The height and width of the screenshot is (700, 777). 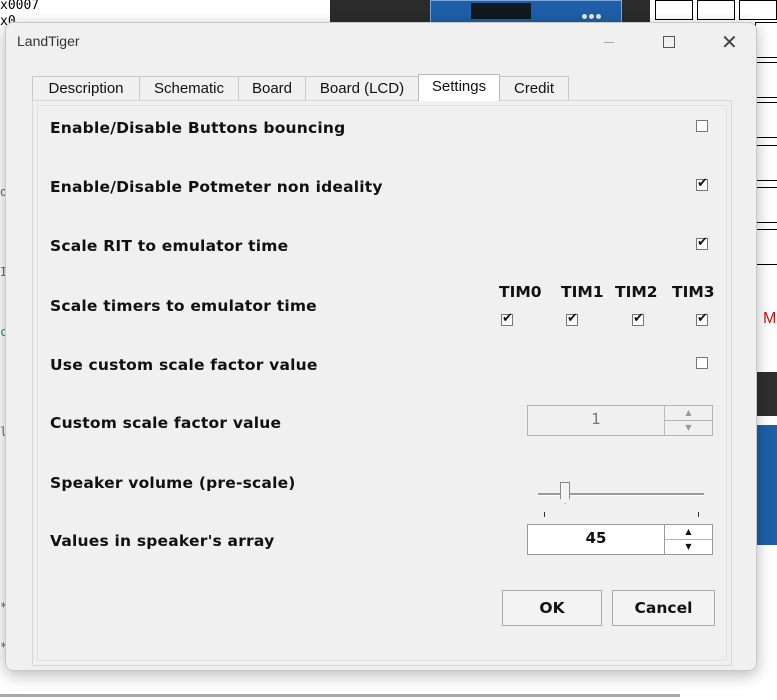 I want to click on cancel-button: Cancel, so click(x=663, y=608).